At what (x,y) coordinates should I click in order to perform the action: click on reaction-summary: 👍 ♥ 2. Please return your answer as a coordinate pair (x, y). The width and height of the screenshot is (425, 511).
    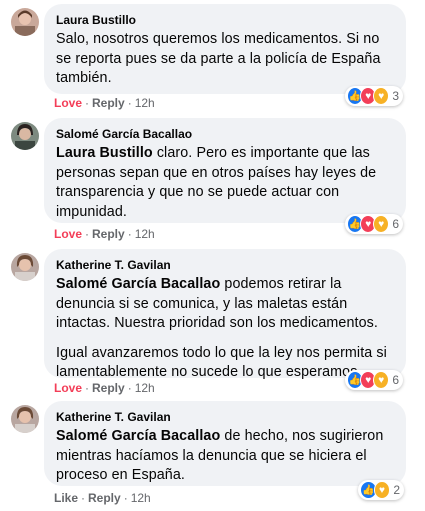
    Looking at the image, I should click on (381, 490).